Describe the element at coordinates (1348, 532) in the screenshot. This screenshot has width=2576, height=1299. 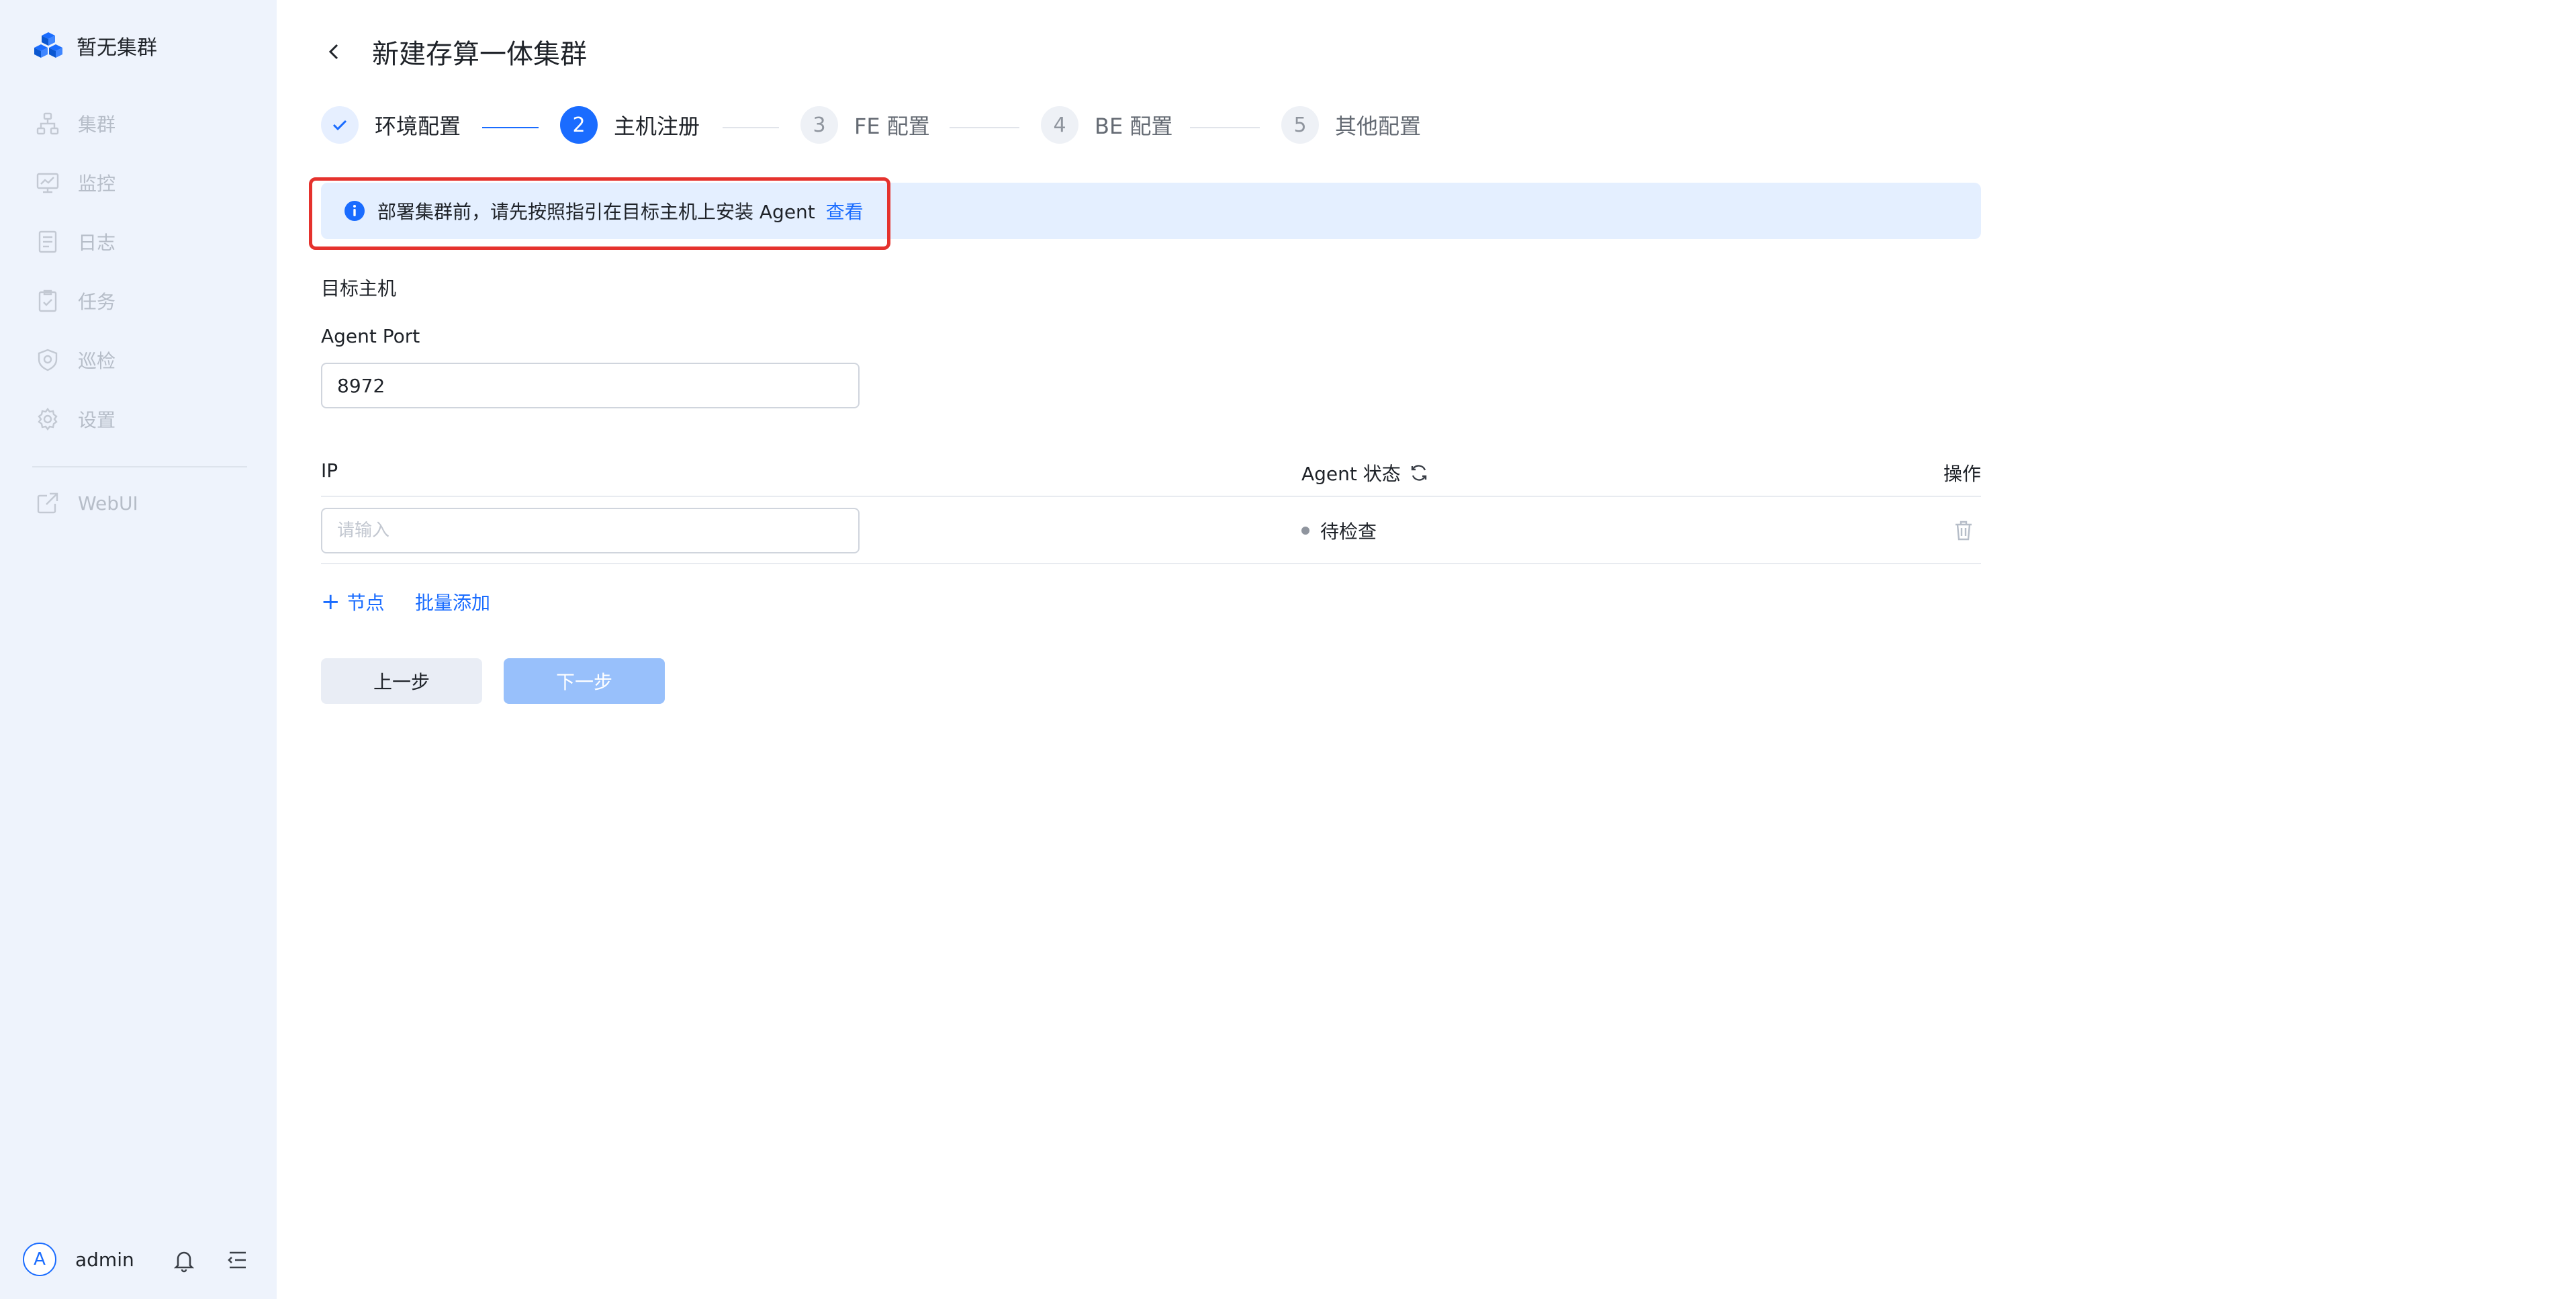
I see `status-text: 待检查` at that location.